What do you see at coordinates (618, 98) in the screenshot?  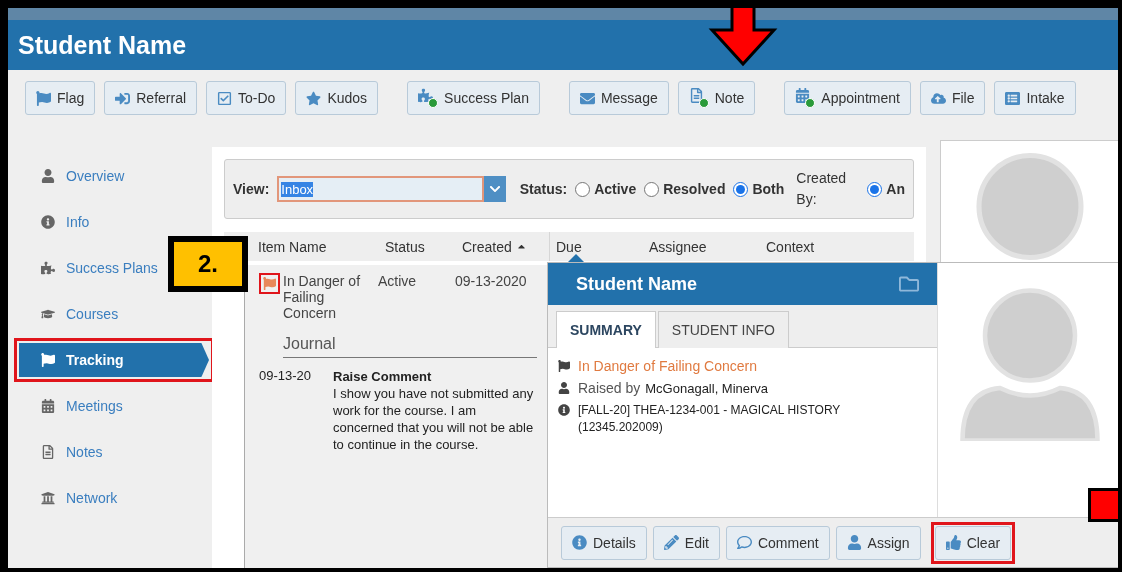 I see `toolbar-button: Message` at bounding box center [618, 98].